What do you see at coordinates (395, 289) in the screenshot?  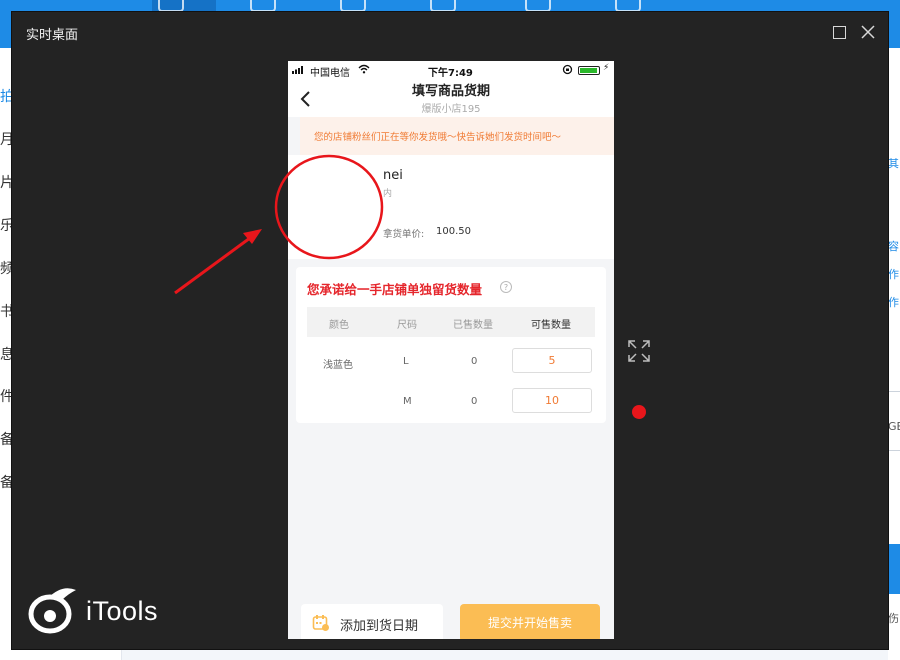 I see `reserved-stock-heading: 您承诺给一手店铺单独留货数量` at bounding box center [395, 289].